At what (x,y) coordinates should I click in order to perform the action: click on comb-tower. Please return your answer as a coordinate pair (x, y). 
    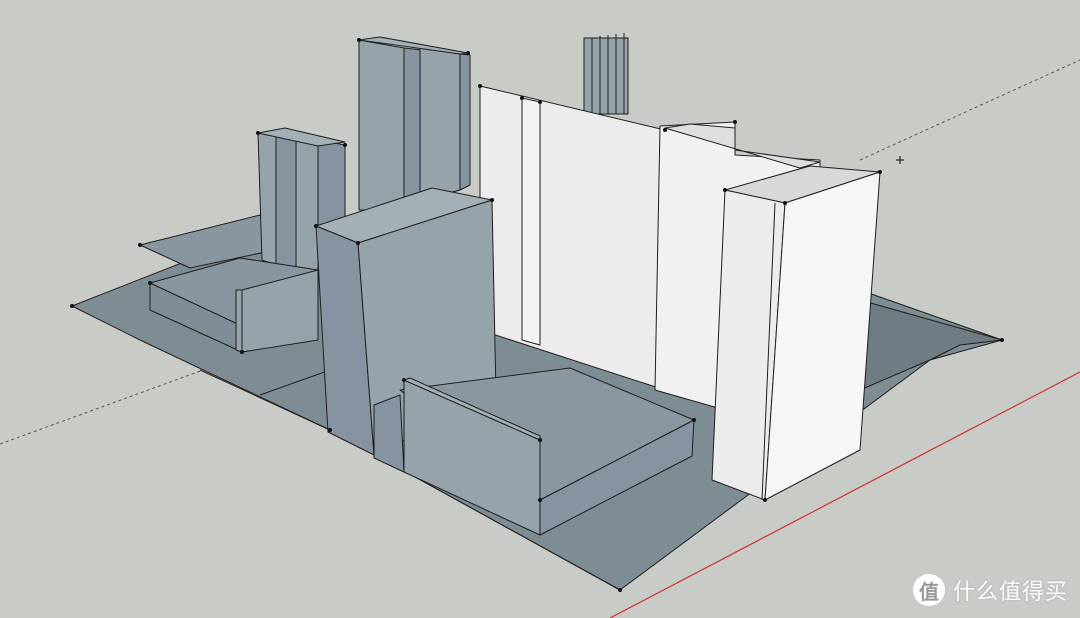
    Looking at the image, I should click on (606, 74).